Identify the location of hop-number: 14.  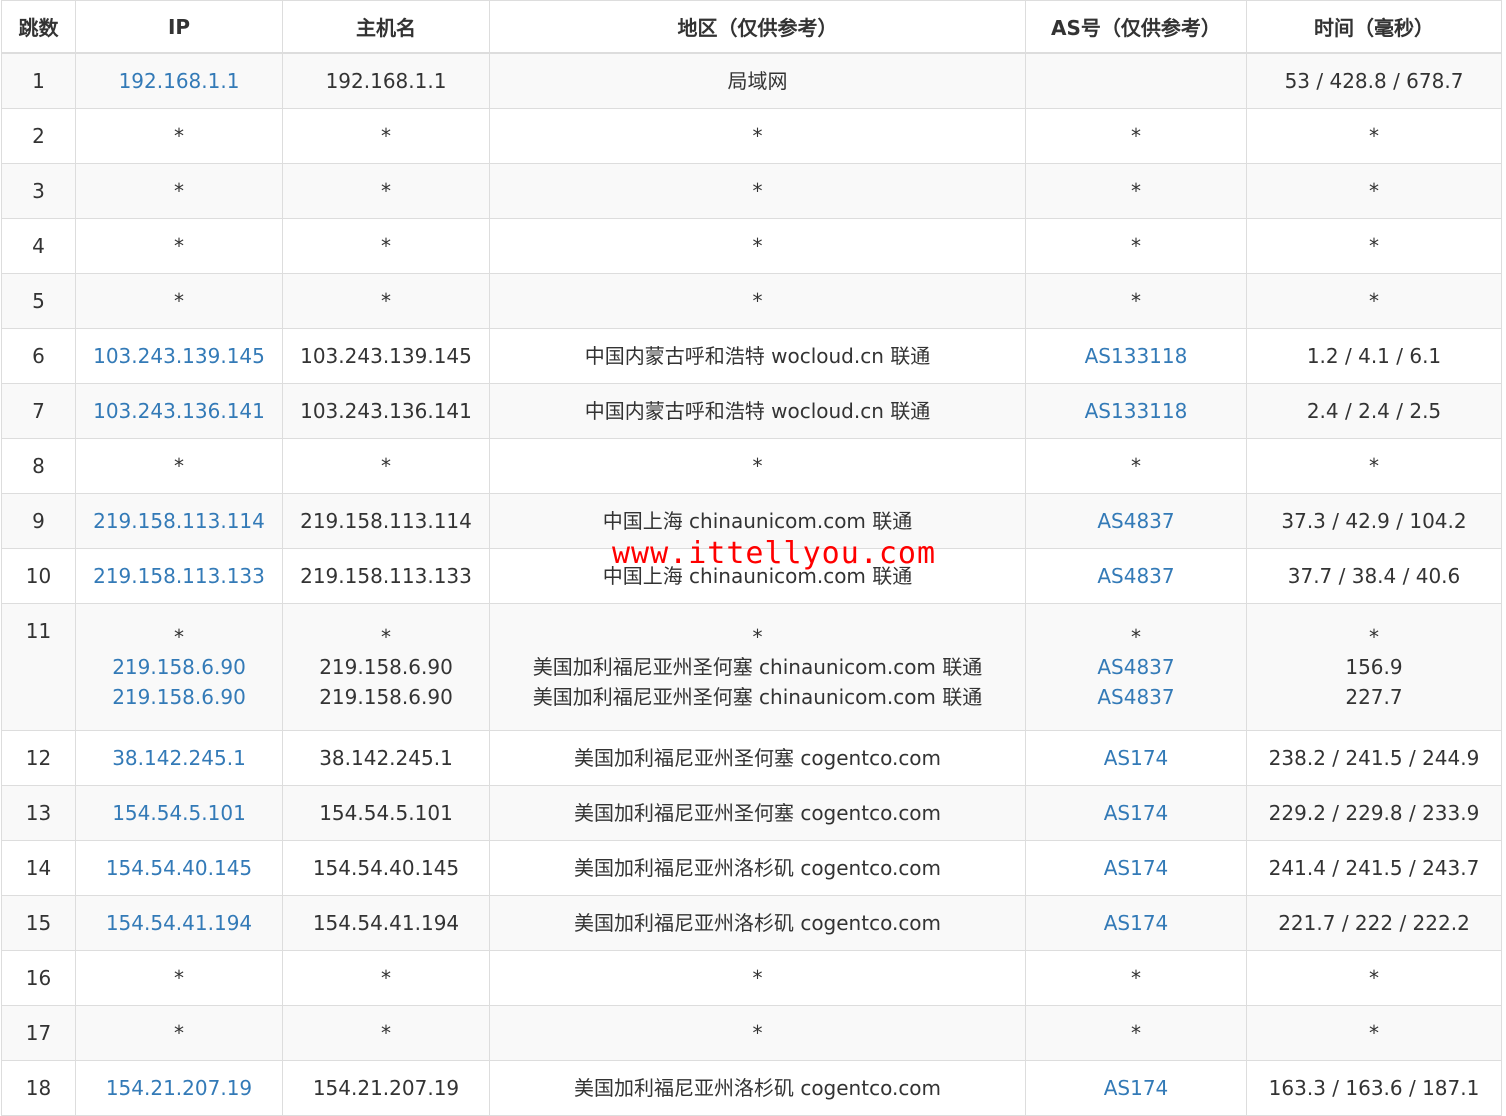
(38, 868).